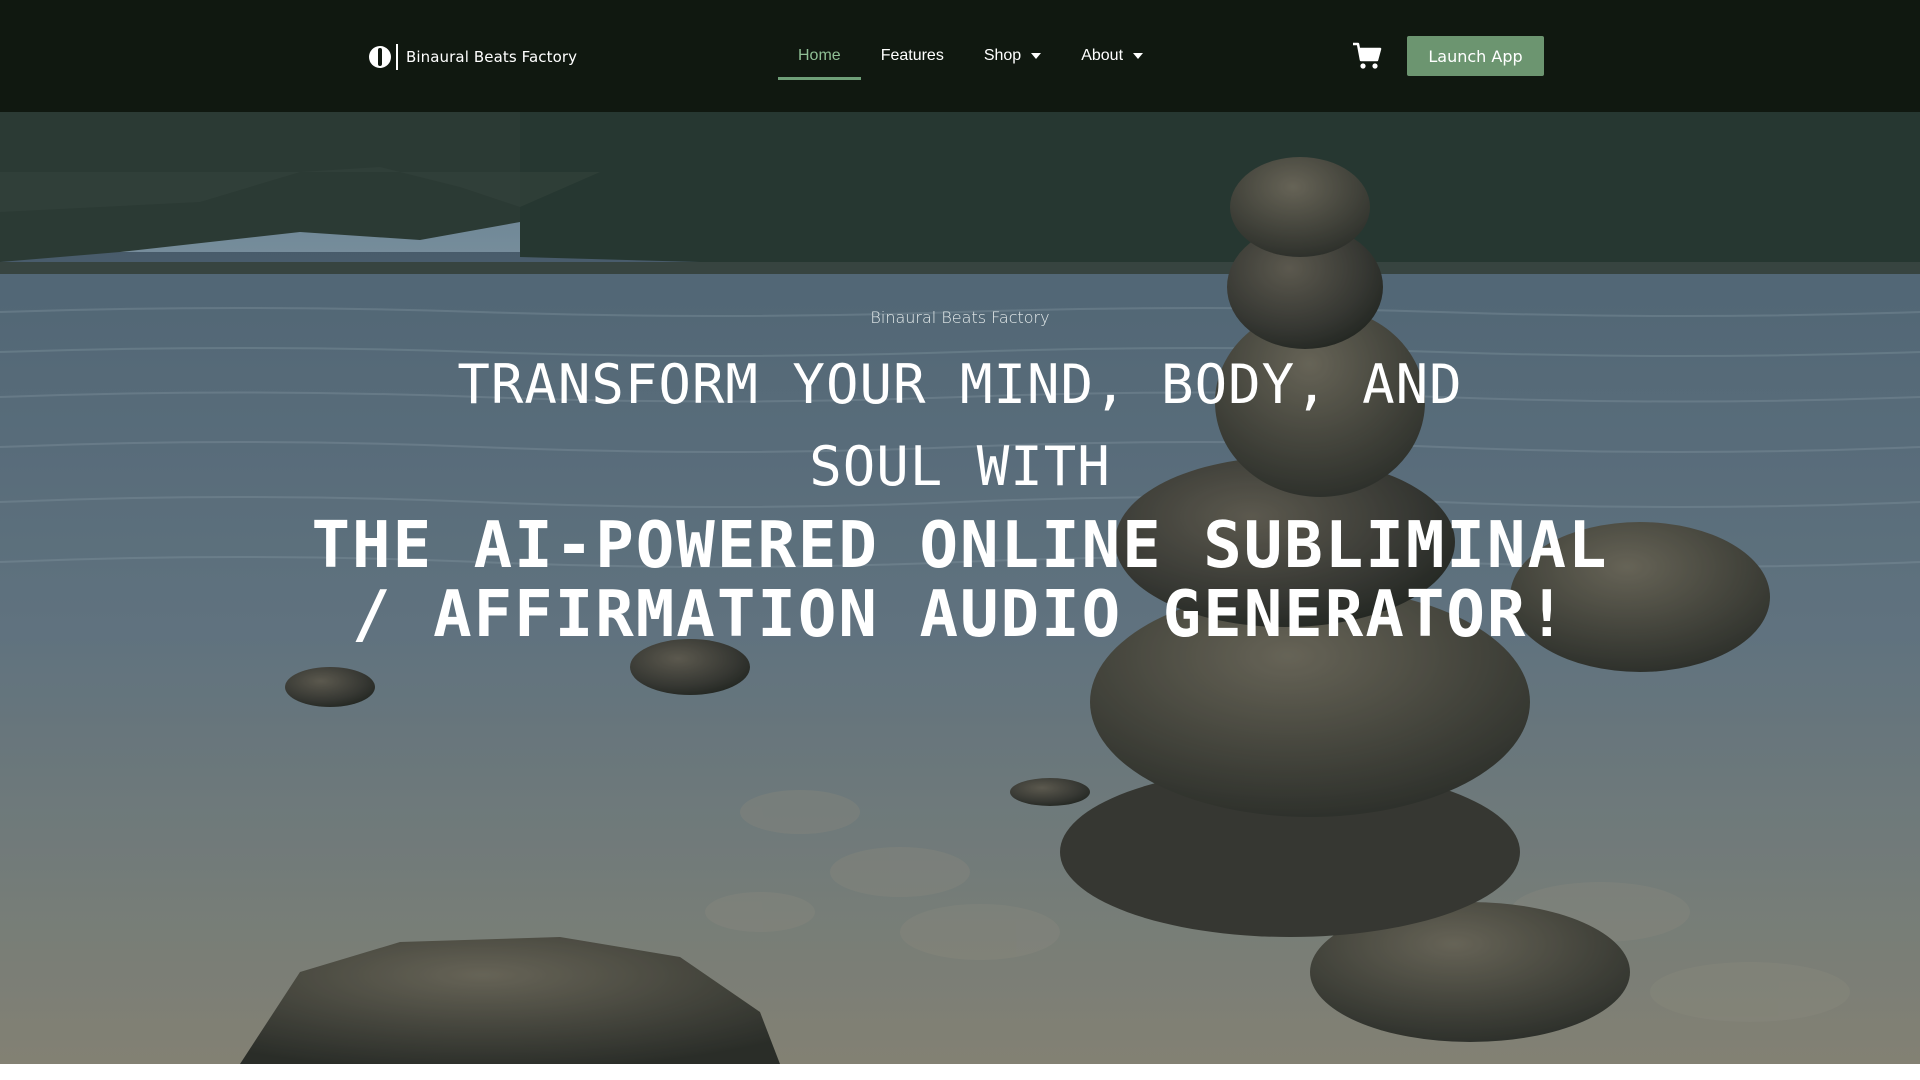 The width and height of the screenshot is (1920, 1080). I want to click on logo-divider, so click(397, 57).